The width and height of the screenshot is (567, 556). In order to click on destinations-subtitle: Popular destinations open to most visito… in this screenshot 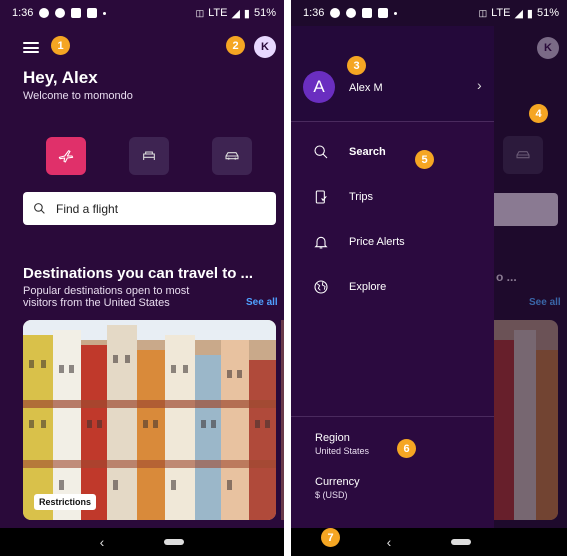, I will do `click(106, 297)`.